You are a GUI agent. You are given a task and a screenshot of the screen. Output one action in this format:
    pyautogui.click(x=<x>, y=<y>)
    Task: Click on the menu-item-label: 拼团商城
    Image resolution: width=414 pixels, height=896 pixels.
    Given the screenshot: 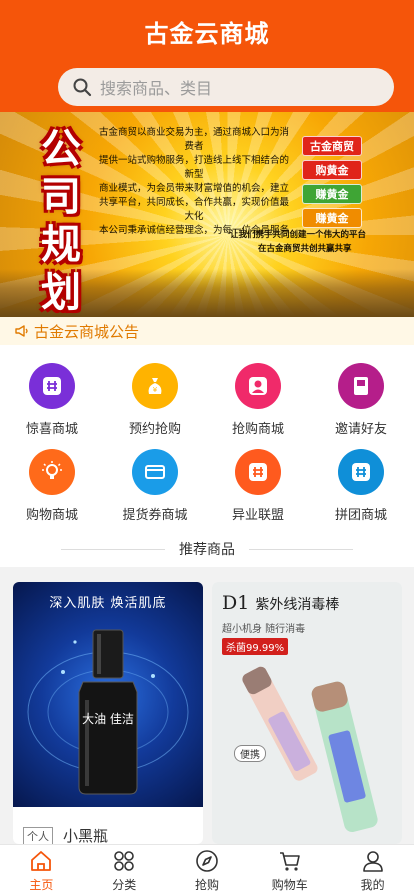 What is the action you would take?
    pyautogui.click(x=360, y=515)
    